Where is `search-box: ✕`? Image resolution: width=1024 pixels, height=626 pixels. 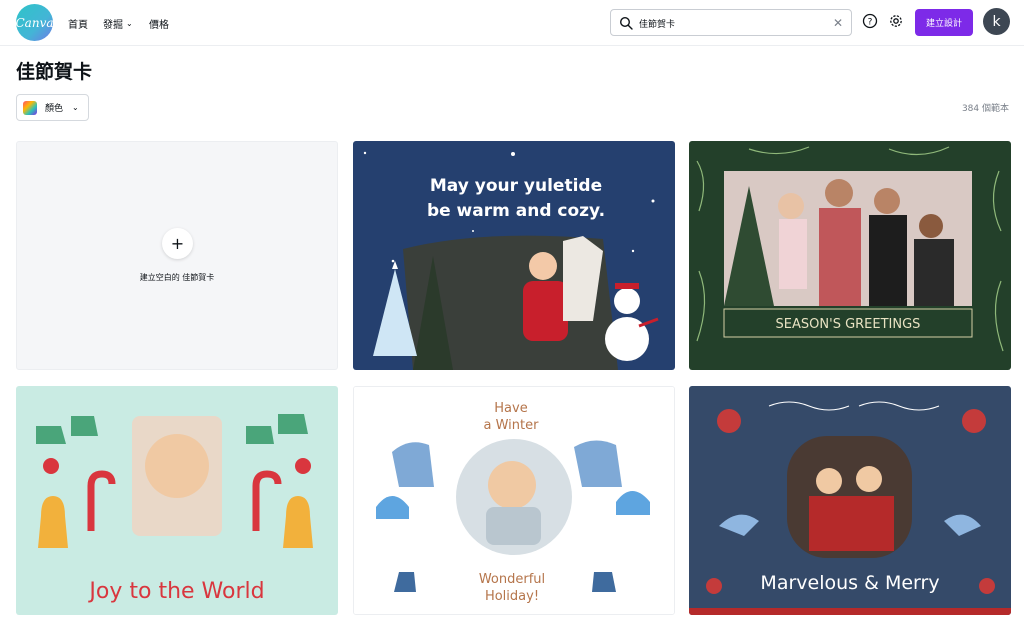 search-box: ✕ is located at coordinates (731, 22).